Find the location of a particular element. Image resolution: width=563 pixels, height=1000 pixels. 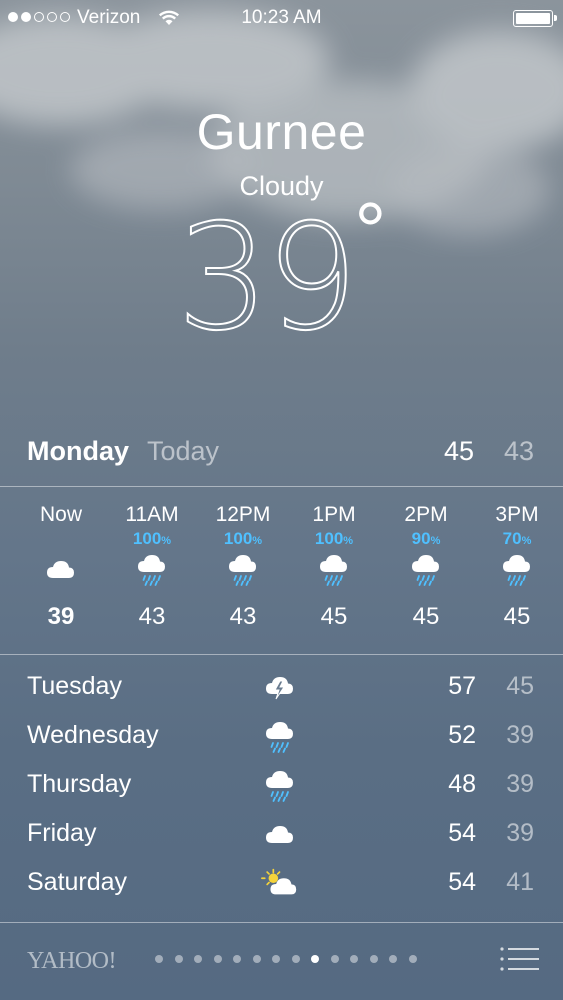

hourly-item: 11AM 100% 43 is located at coordinates (152, 567).